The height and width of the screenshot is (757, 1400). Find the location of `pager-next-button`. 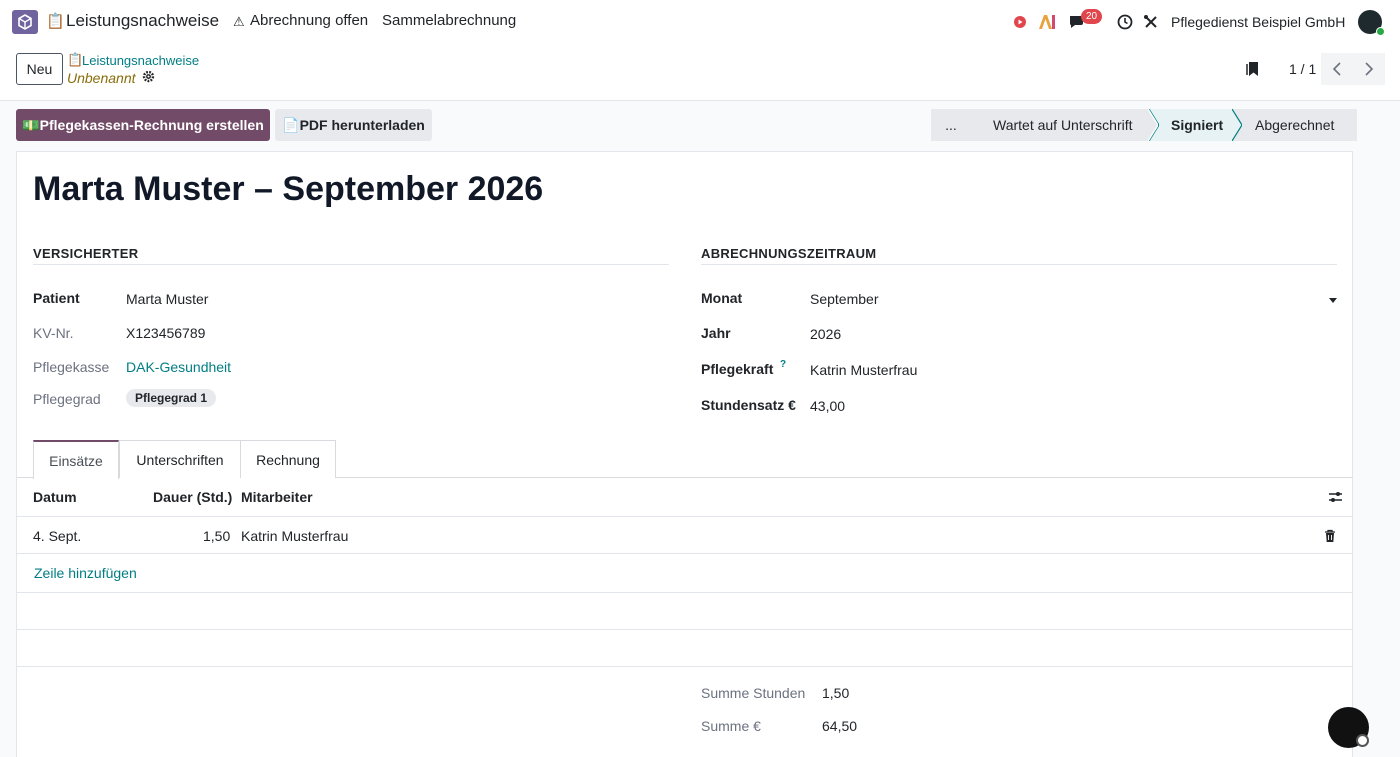

pager-next-button is located at coordinates (1369, 69).